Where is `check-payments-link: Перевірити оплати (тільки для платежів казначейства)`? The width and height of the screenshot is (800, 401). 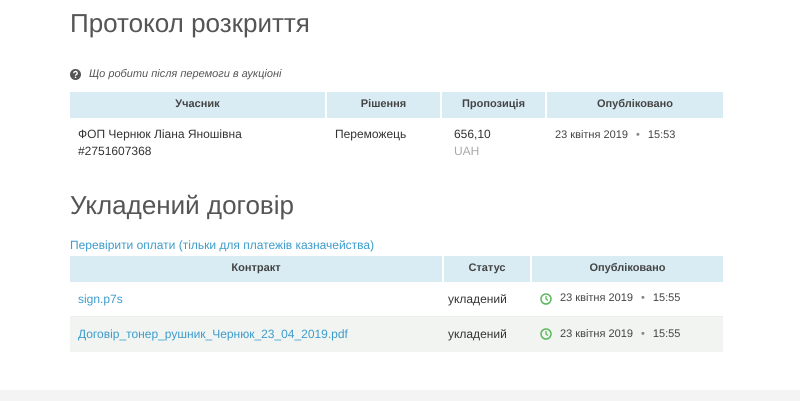
check-payments-link: Перевірити оплати (тільки для платежів казначейства) is located at coordinates (396, 245).